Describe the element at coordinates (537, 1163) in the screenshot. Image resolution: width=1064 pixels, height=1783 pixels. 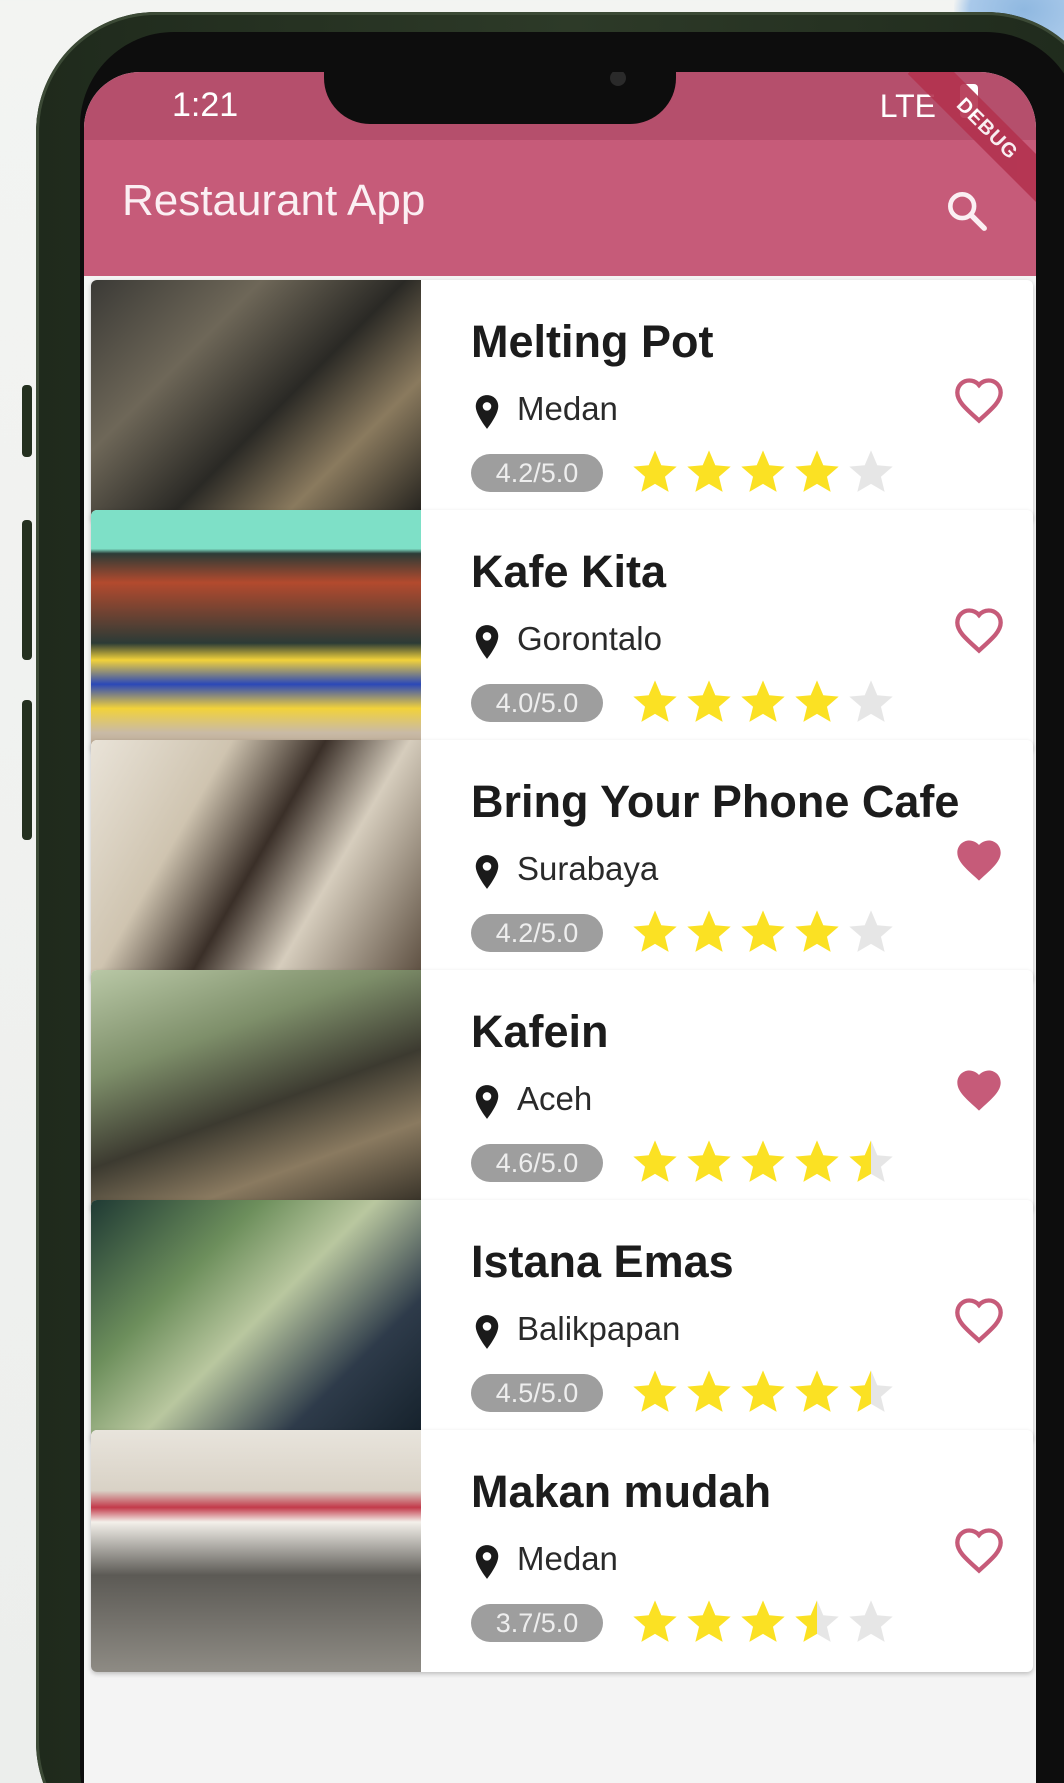
I see `rating-badge: 4.6/5.0` at that location.